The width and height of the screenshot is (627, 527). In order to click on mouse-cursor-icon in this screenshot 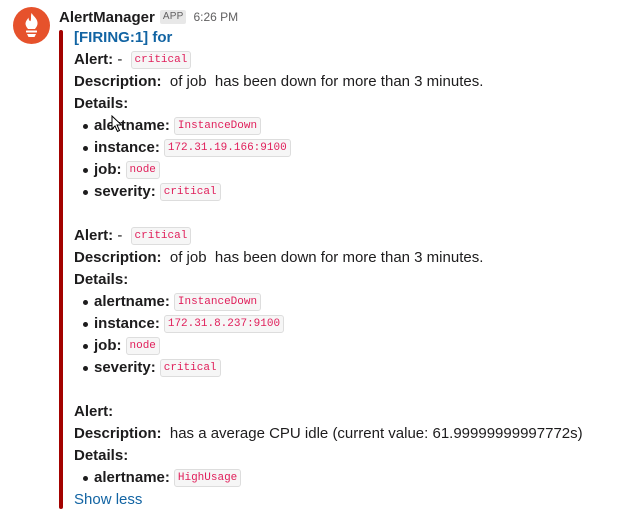, I will do `click(117, 124)`.